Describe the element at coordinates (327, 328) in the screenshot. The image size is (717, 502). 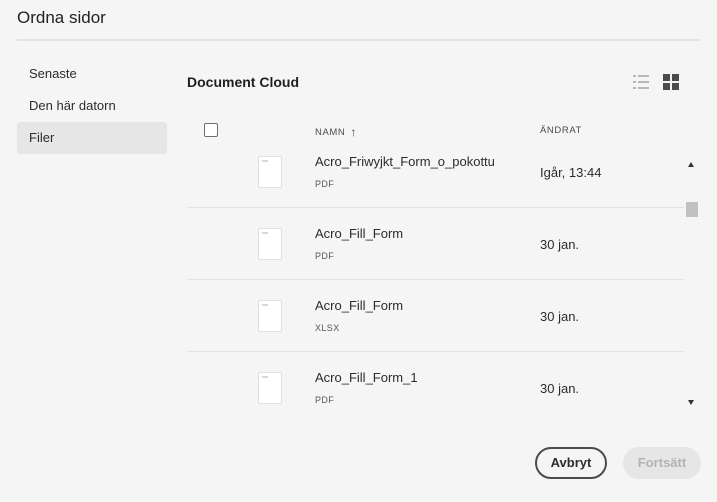
I see `file-type: XLSX` at that location.